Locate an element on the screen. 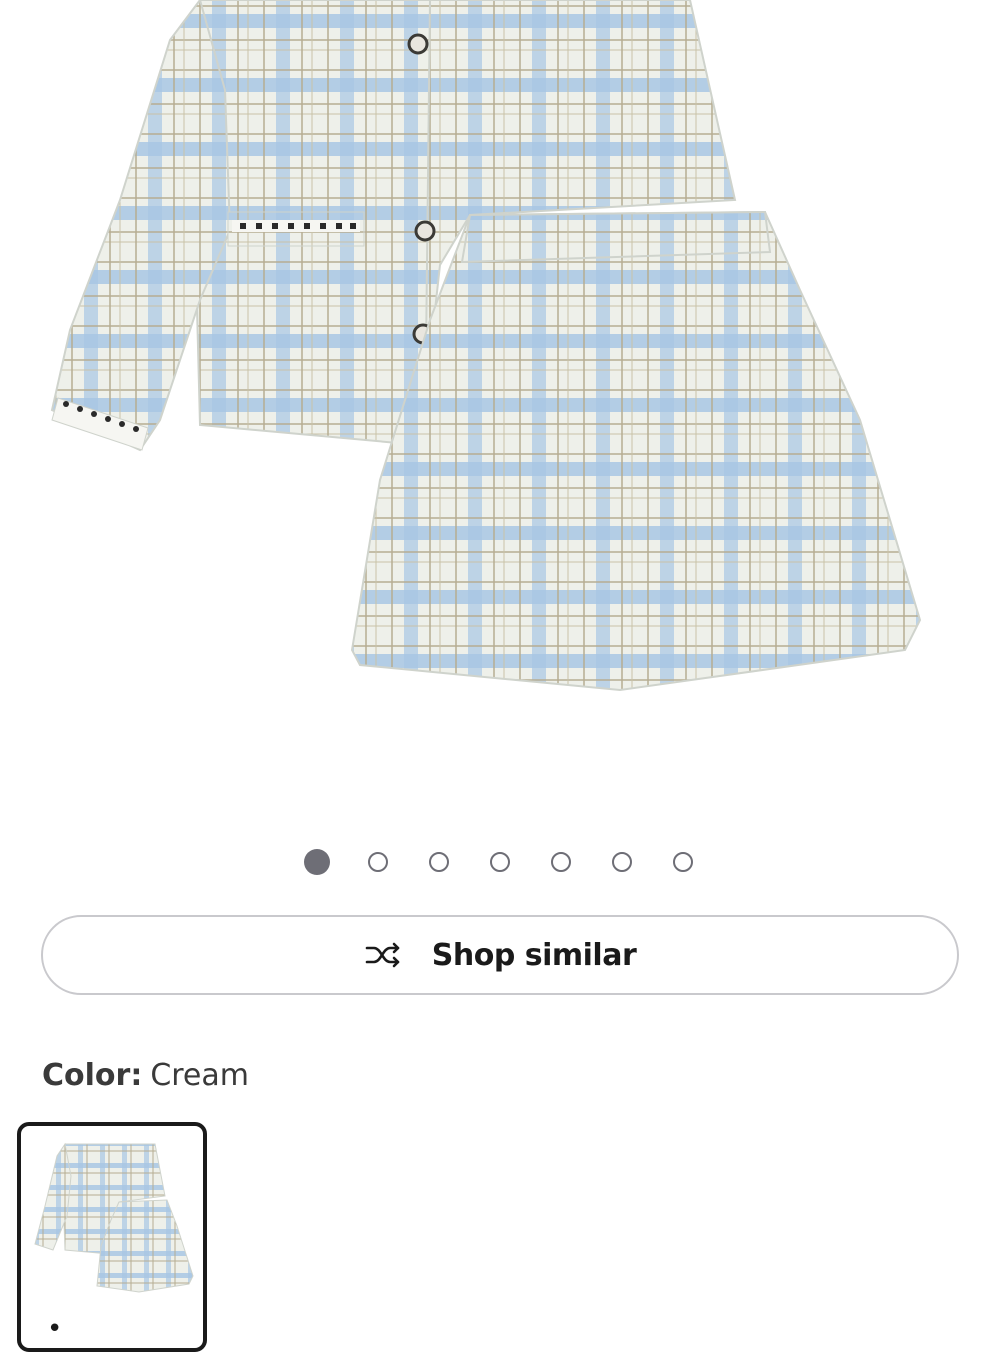 This screenshot has width=1000, height=1352. carousel-indicators is located at coordinates (500, 864).